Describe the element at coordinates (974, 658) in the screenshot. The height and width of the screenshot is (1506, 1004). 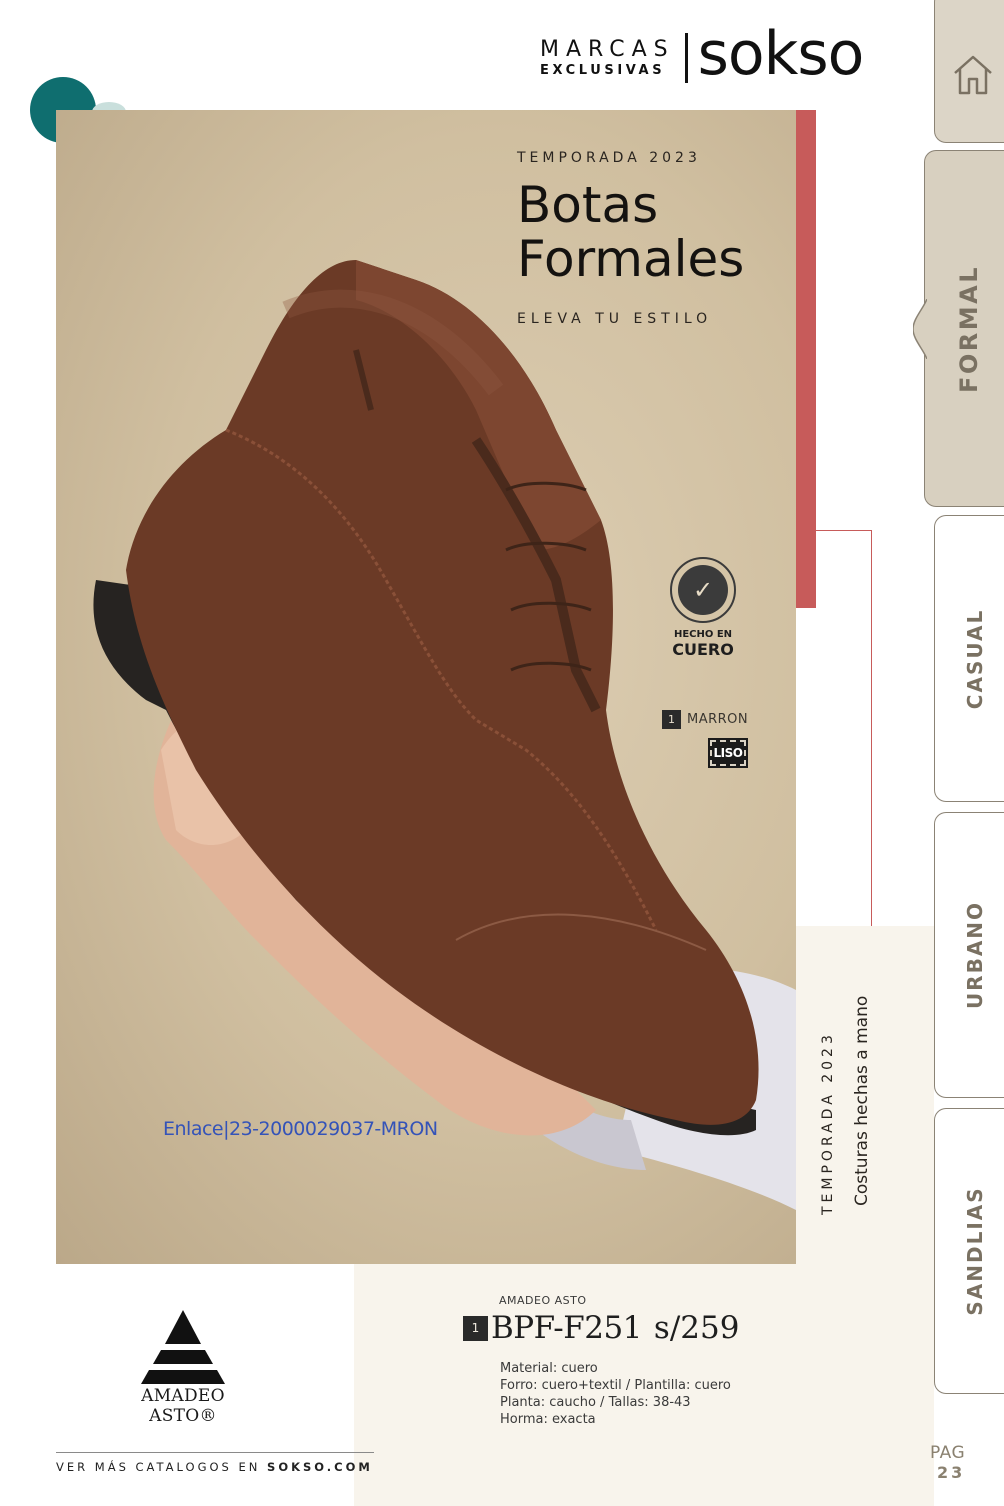
I see `tab-label: CASUAL` at that location.